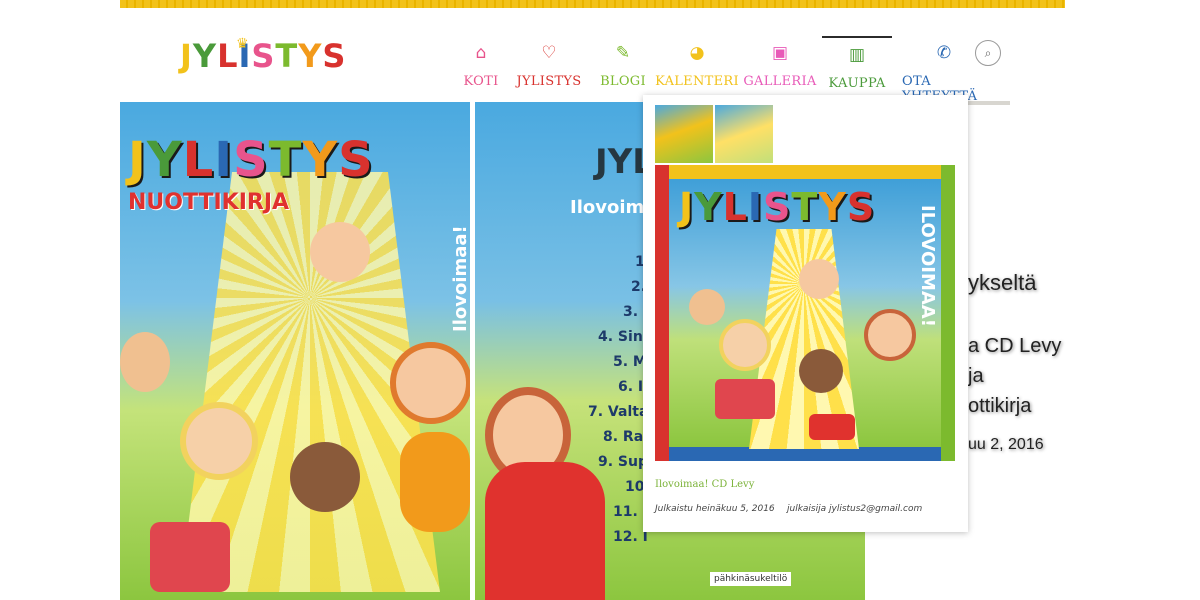  I want to click on kid-body-graphic, so click(545, 531).